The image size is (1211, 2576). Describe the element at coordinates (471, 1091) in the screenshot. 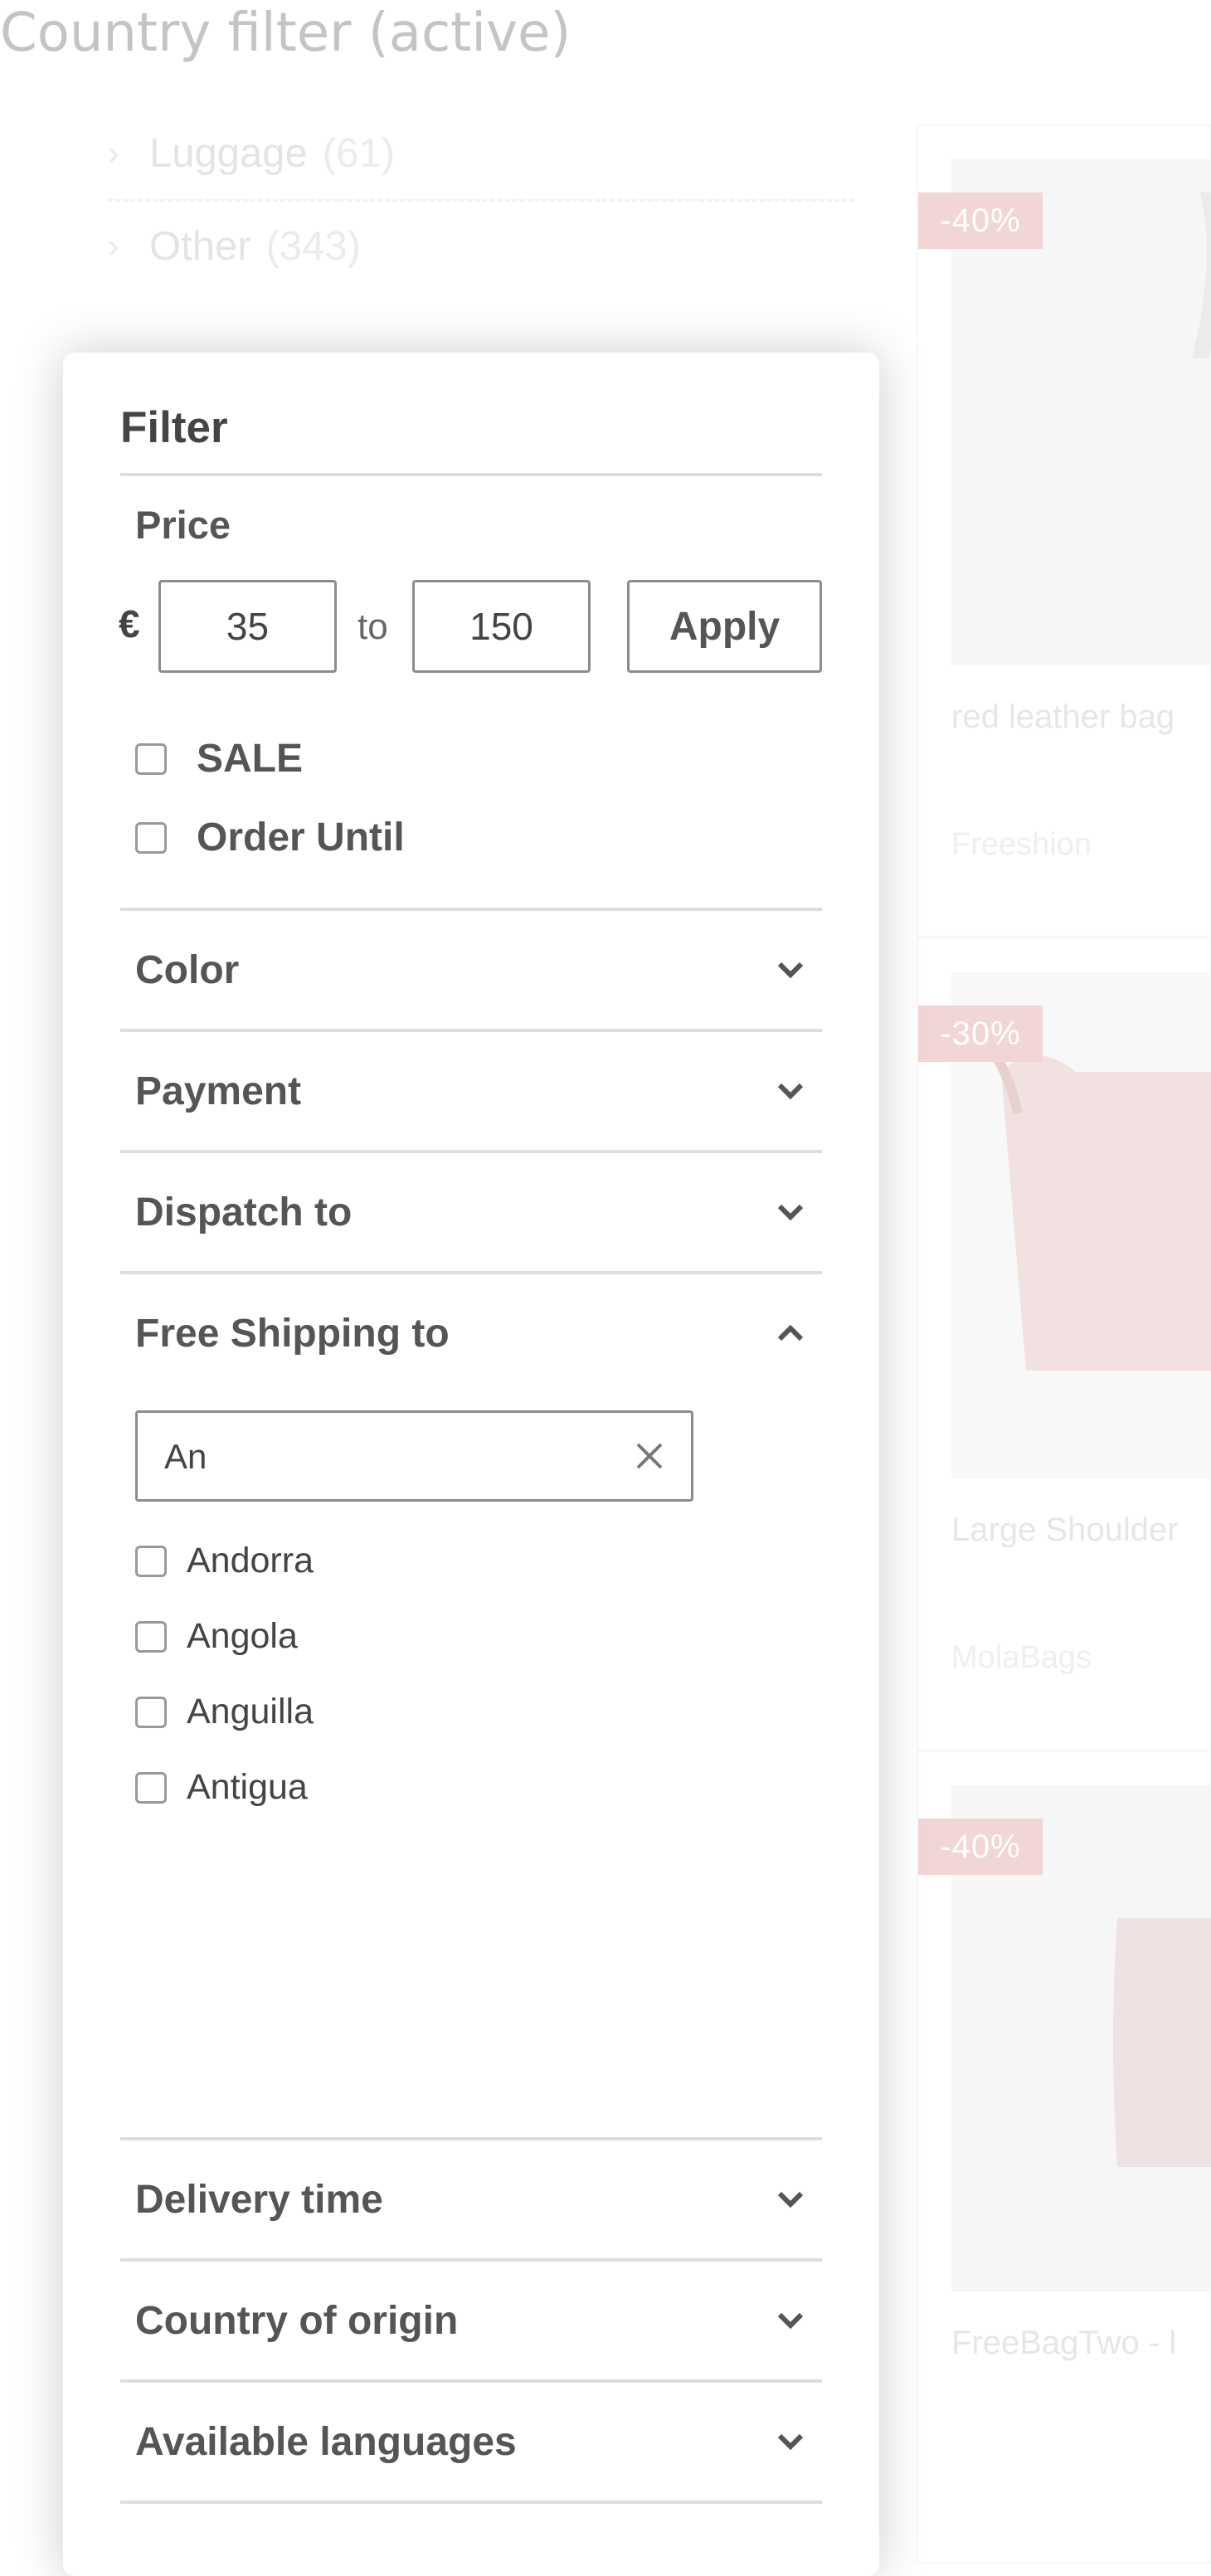

I see `section-payment: Payment` at that location.